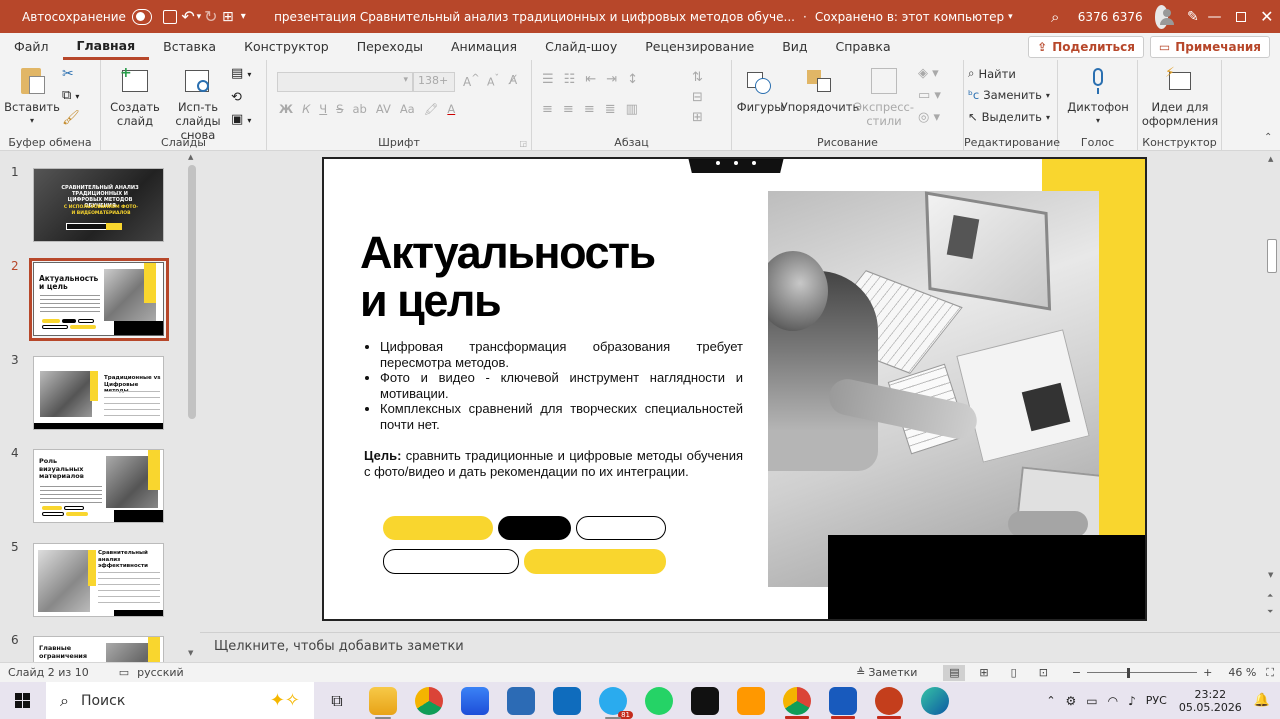 The height and width of the screenshot is (719, 1280). Describe the element at coordinates (1262, 700) in the screenshot. I see `notifications-icon: 🔔` at that location.